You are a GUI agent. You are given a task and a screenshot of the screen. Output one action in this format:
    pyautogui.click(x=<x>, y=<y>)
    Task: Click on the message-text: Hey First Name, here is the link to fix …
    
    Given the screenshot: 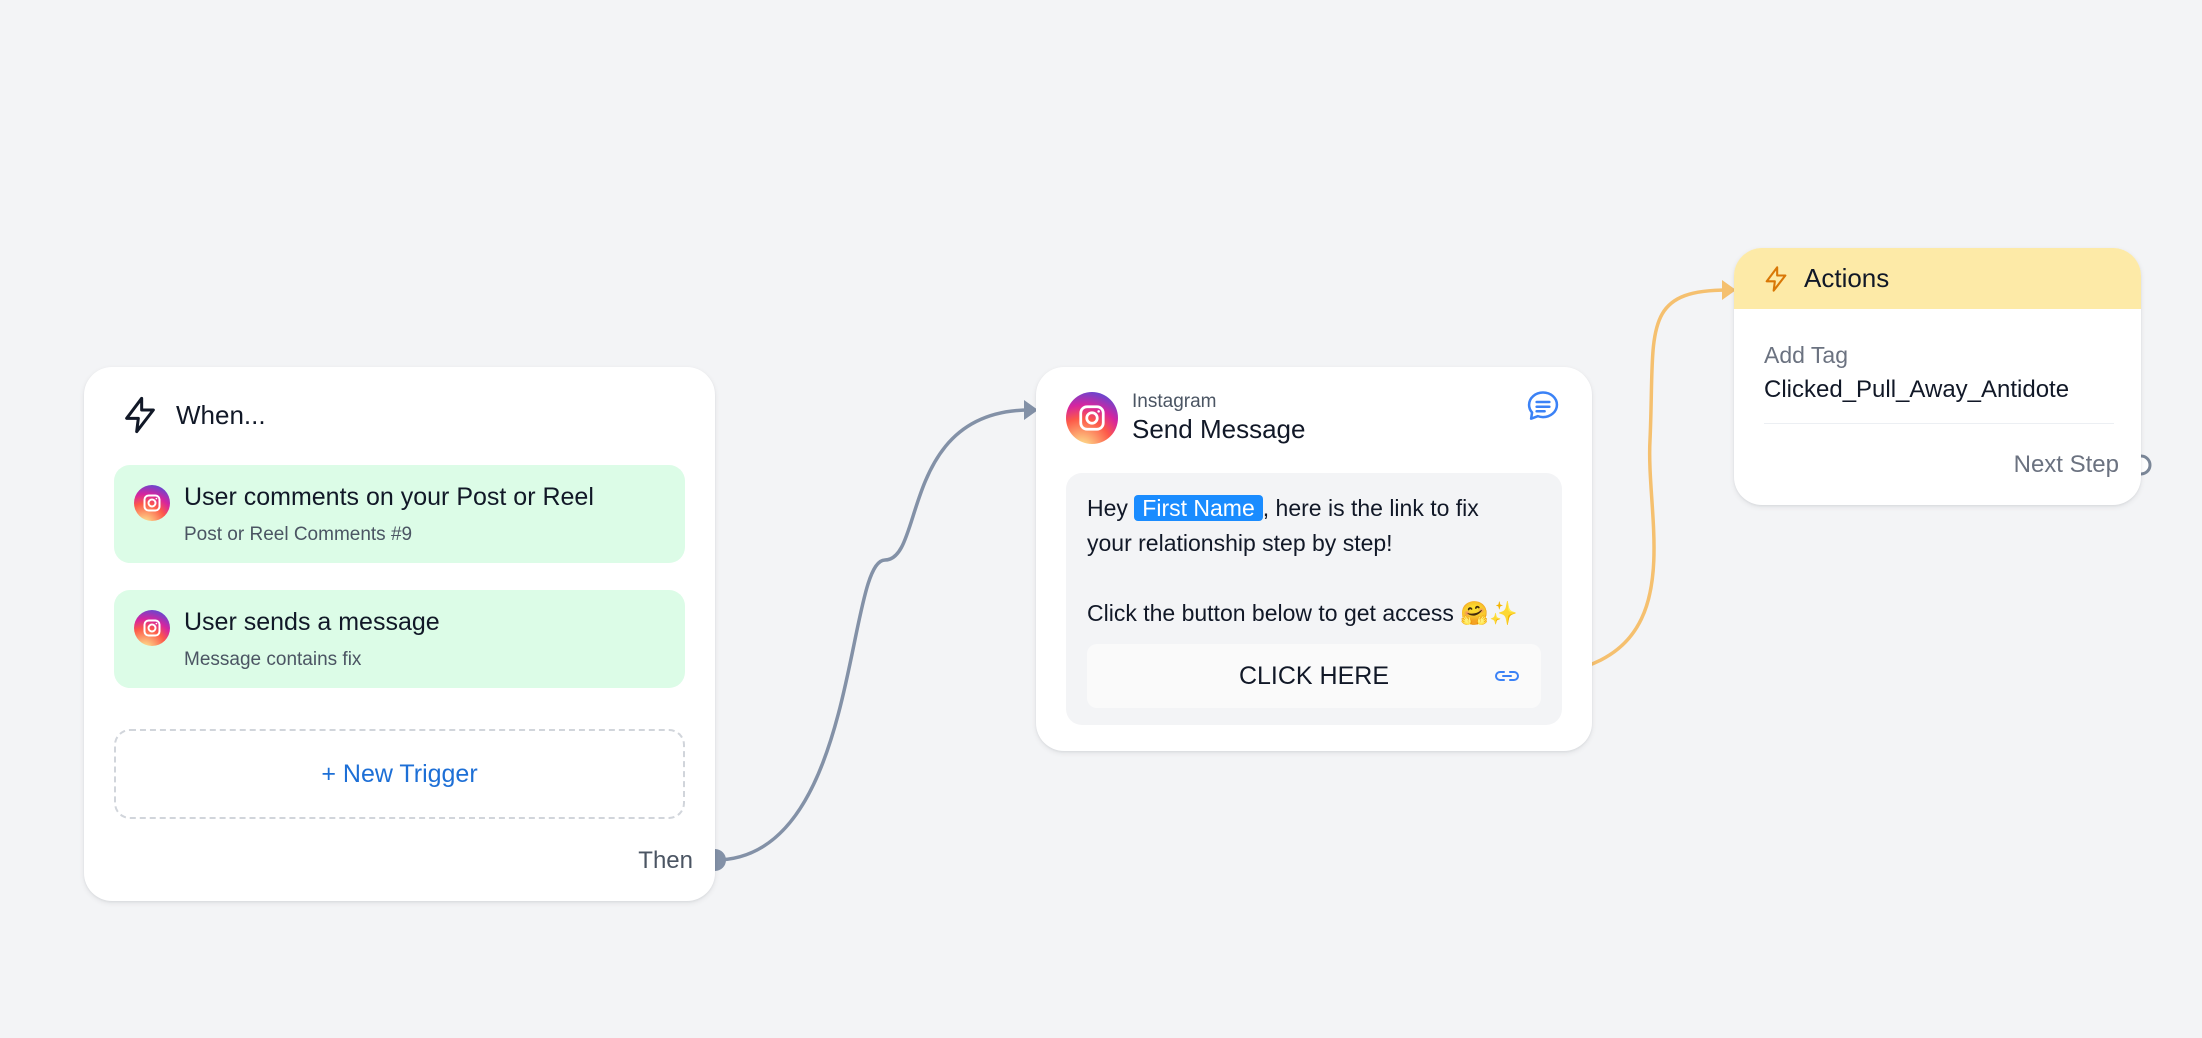 What is the action you would take?
    pyautogui.click(x=1317, y=561)
    